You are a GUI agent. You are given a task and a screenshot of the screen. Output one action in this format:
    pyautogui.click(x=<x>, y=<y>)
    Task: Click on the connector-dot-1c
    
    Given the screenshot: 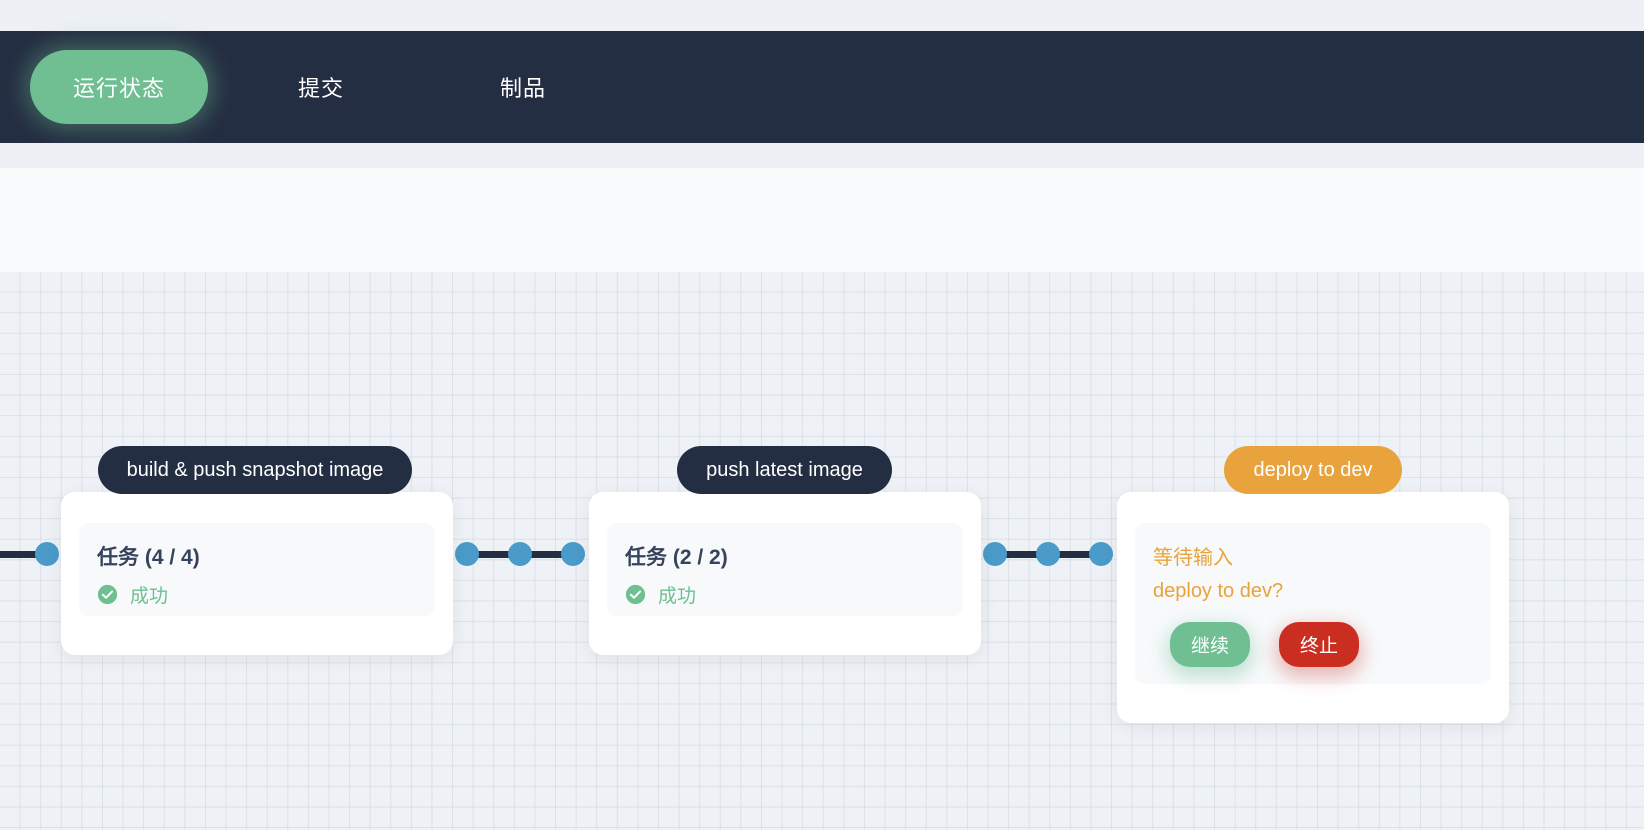 What is the action you would take?
    pyautogui.click(x=573, y=554)
    